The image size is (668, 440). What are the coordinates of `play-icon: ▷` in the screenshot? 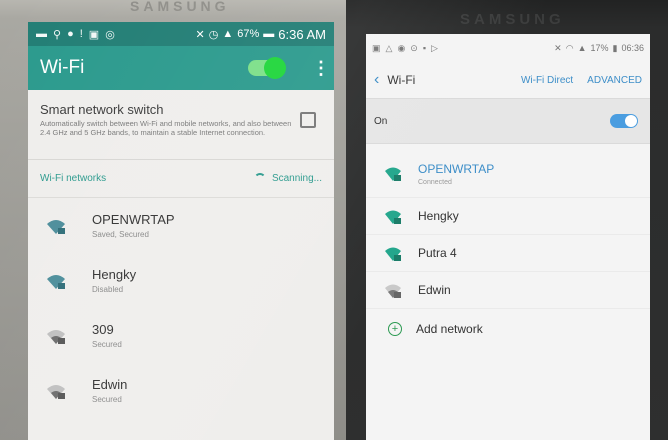 It's located at (434, 47).